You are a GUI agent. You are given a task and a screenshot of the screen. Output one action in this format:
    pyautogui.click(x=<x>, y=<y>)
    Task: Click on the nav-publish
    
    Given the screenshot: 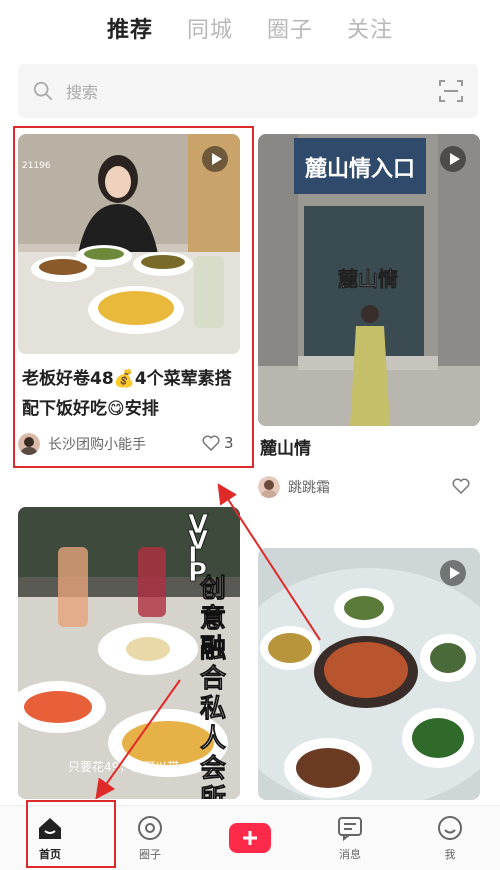 What is the action you would take?
    pyautogui.click(x=250, y=838)
    